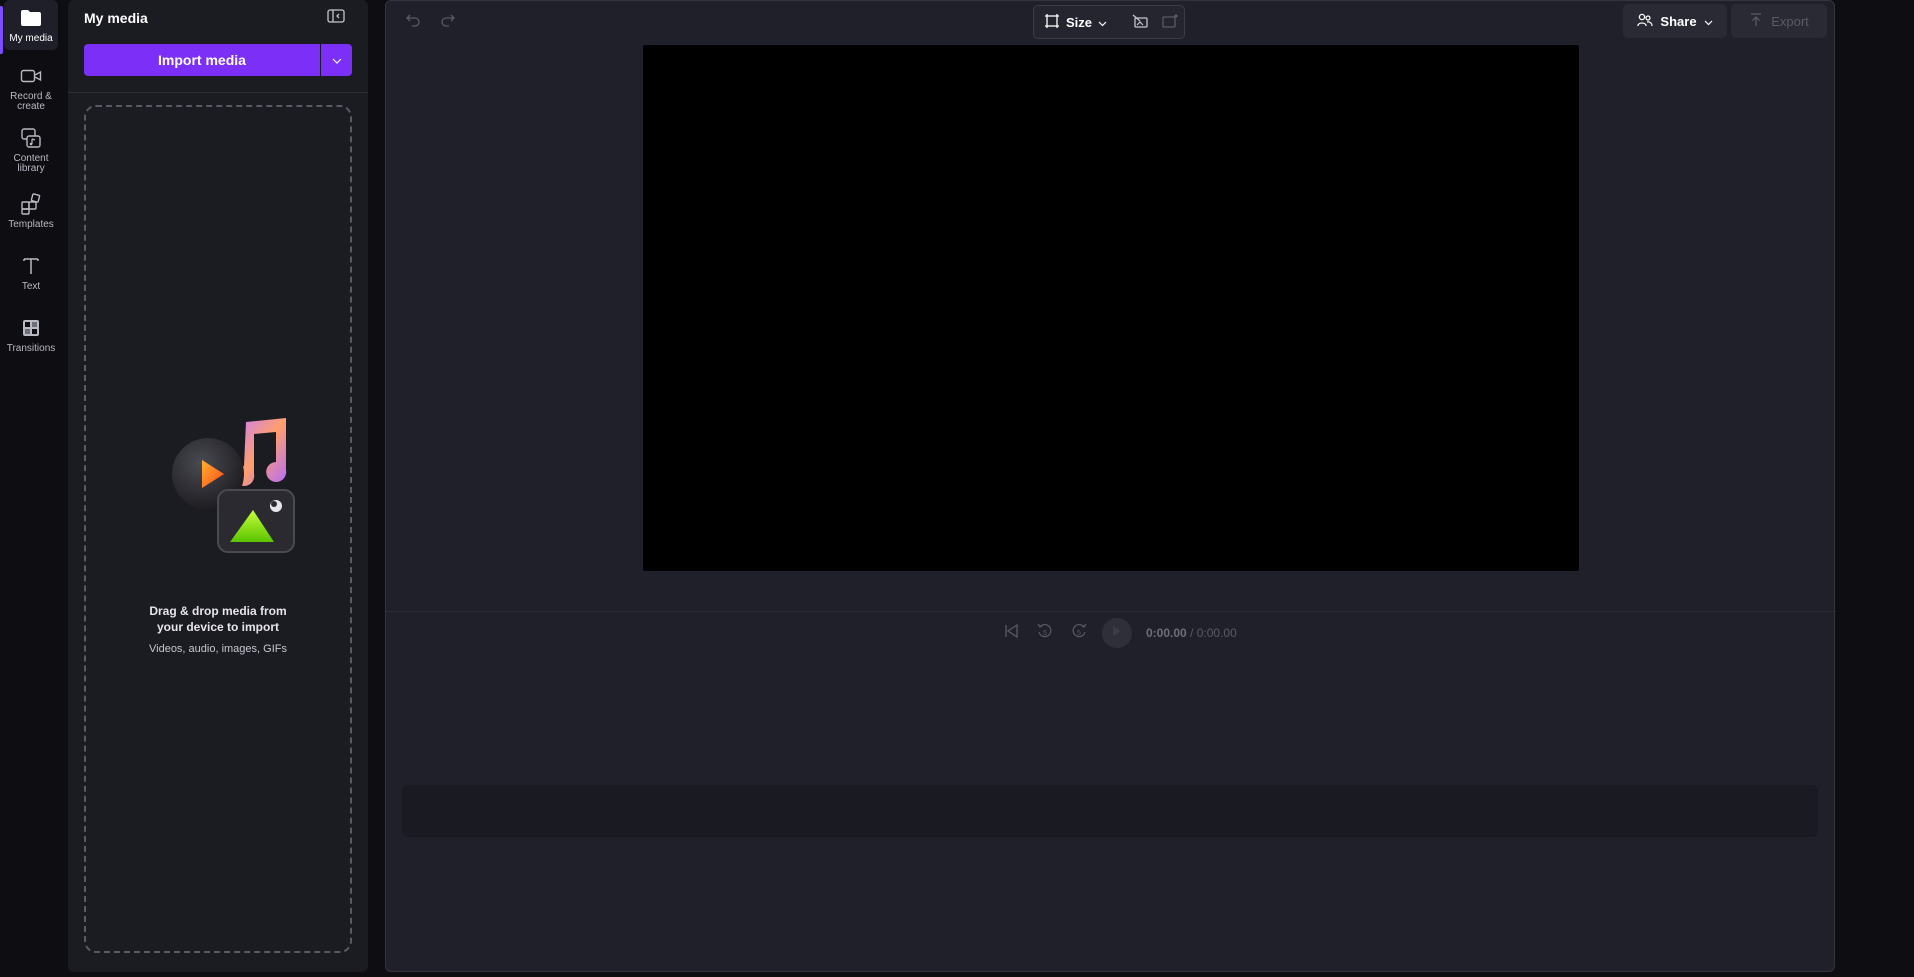 The width and height of the screenshot is (1914, 977). I want to click on export-label: Export, so click(1790, 21).